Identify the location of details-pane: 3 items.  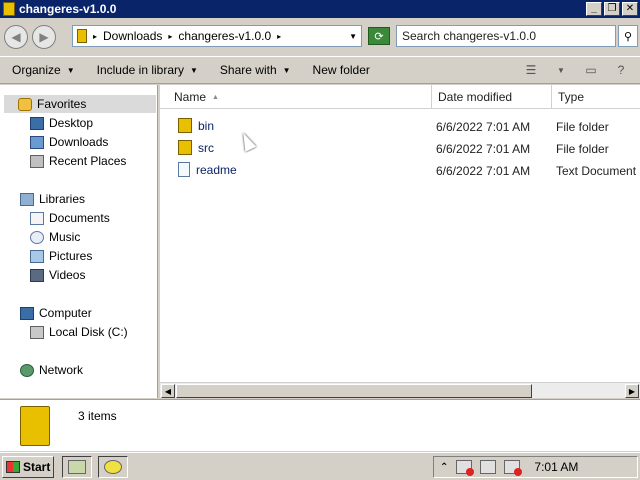
(320, 425).